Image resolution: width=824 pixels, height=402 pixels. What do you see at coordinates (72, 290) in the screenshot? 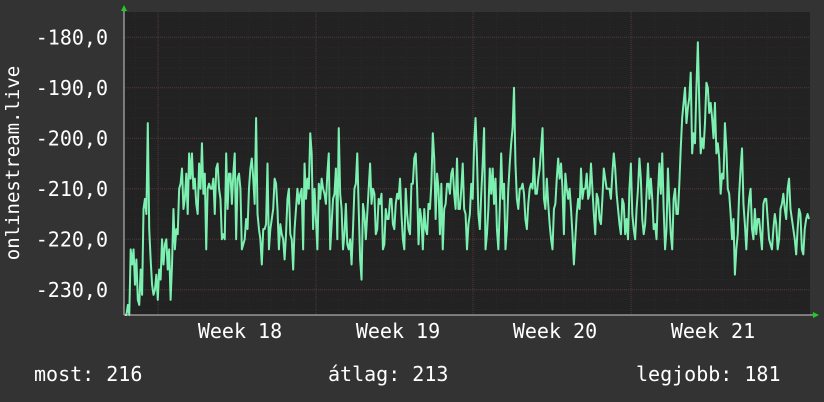
I see `y-tick-label: -230,0` at bounding box center [72, 290].